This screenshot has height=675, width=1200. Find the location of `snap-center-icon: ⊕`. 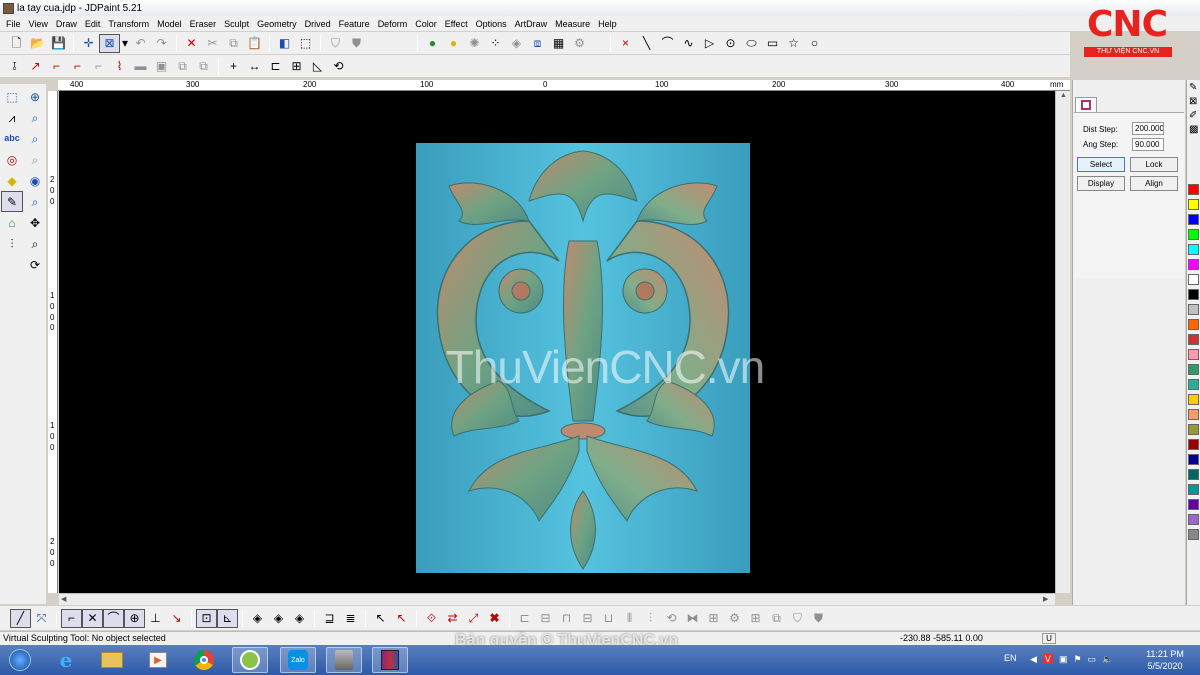

snap-center-icon: ⊕ is located at coordinates (134, 618).